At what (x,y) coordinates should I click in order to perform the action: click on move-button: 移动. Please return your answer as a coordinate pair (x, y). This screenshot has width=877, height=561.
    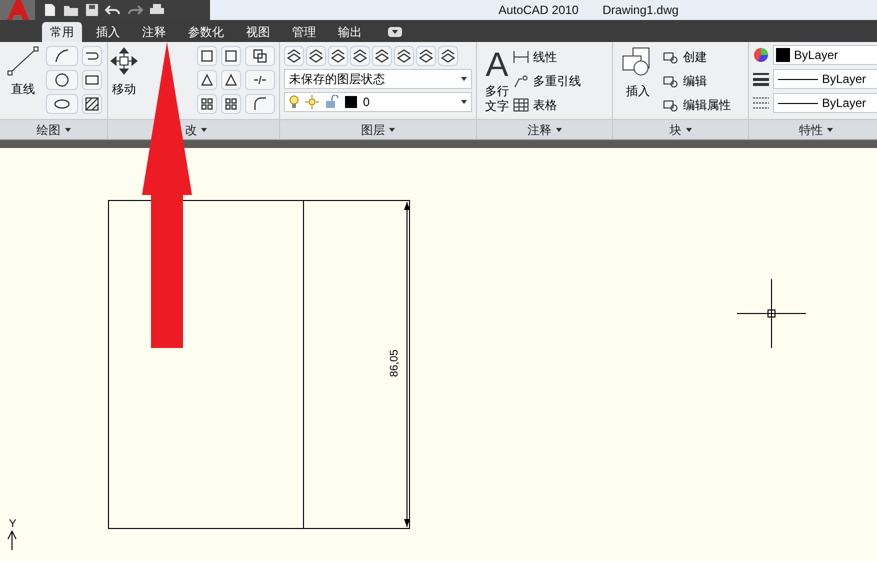
    Looking at the image, I should click on (124, 82).